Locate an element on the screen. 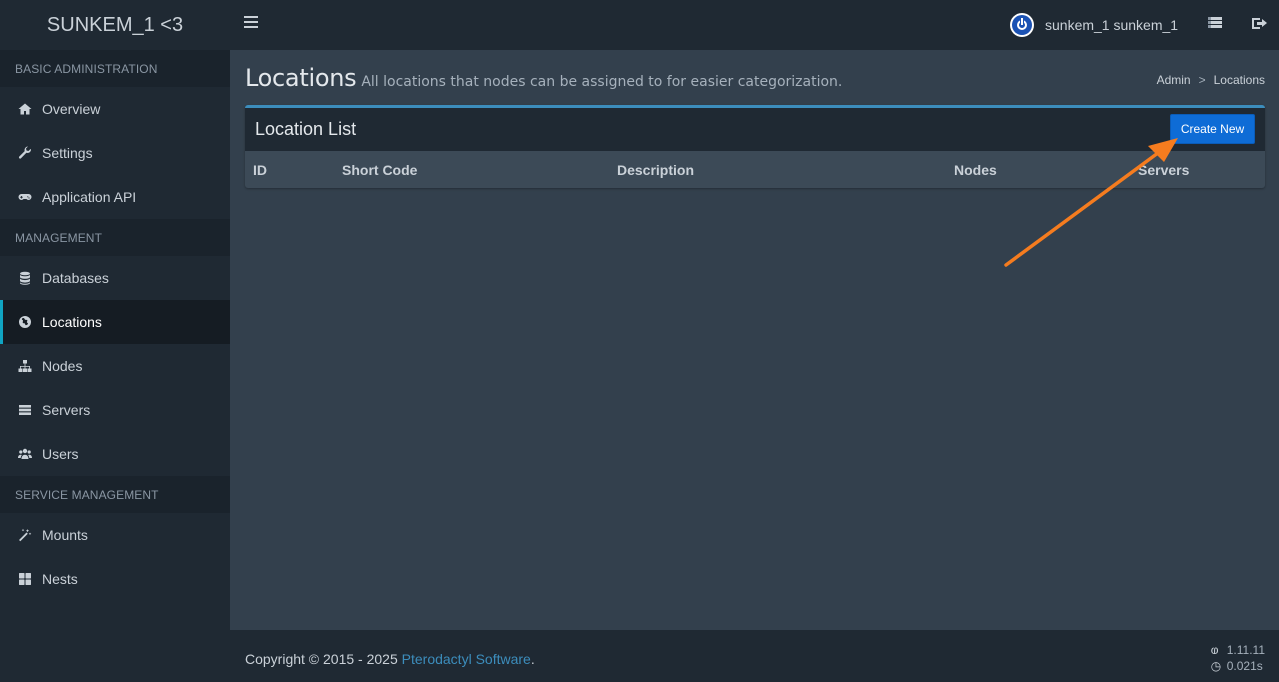 The width and height of the screenshot is (1279, 682). logout-icon is located at coordinates (1259, 24).